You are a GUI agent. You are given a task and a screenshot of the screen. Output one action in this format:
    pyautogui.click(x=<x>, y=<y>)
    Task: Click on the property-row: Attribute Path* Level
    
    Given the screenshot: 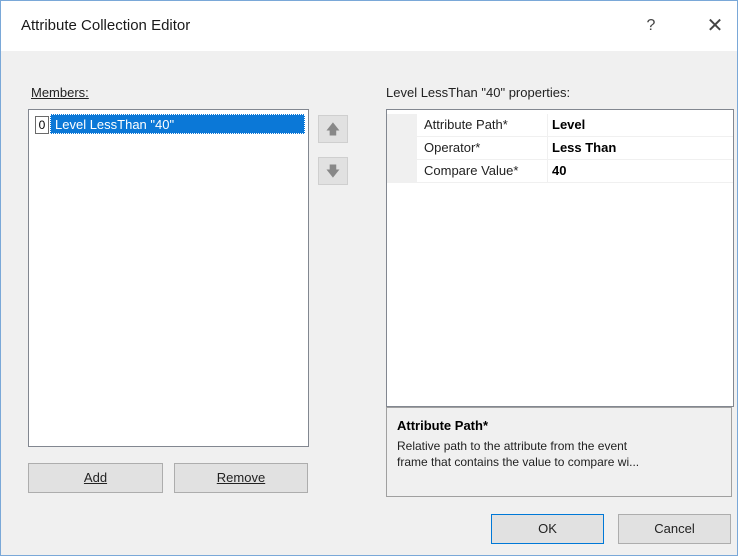 What is the action you would take?
    pyautogui.click(x=560, y=125)
    